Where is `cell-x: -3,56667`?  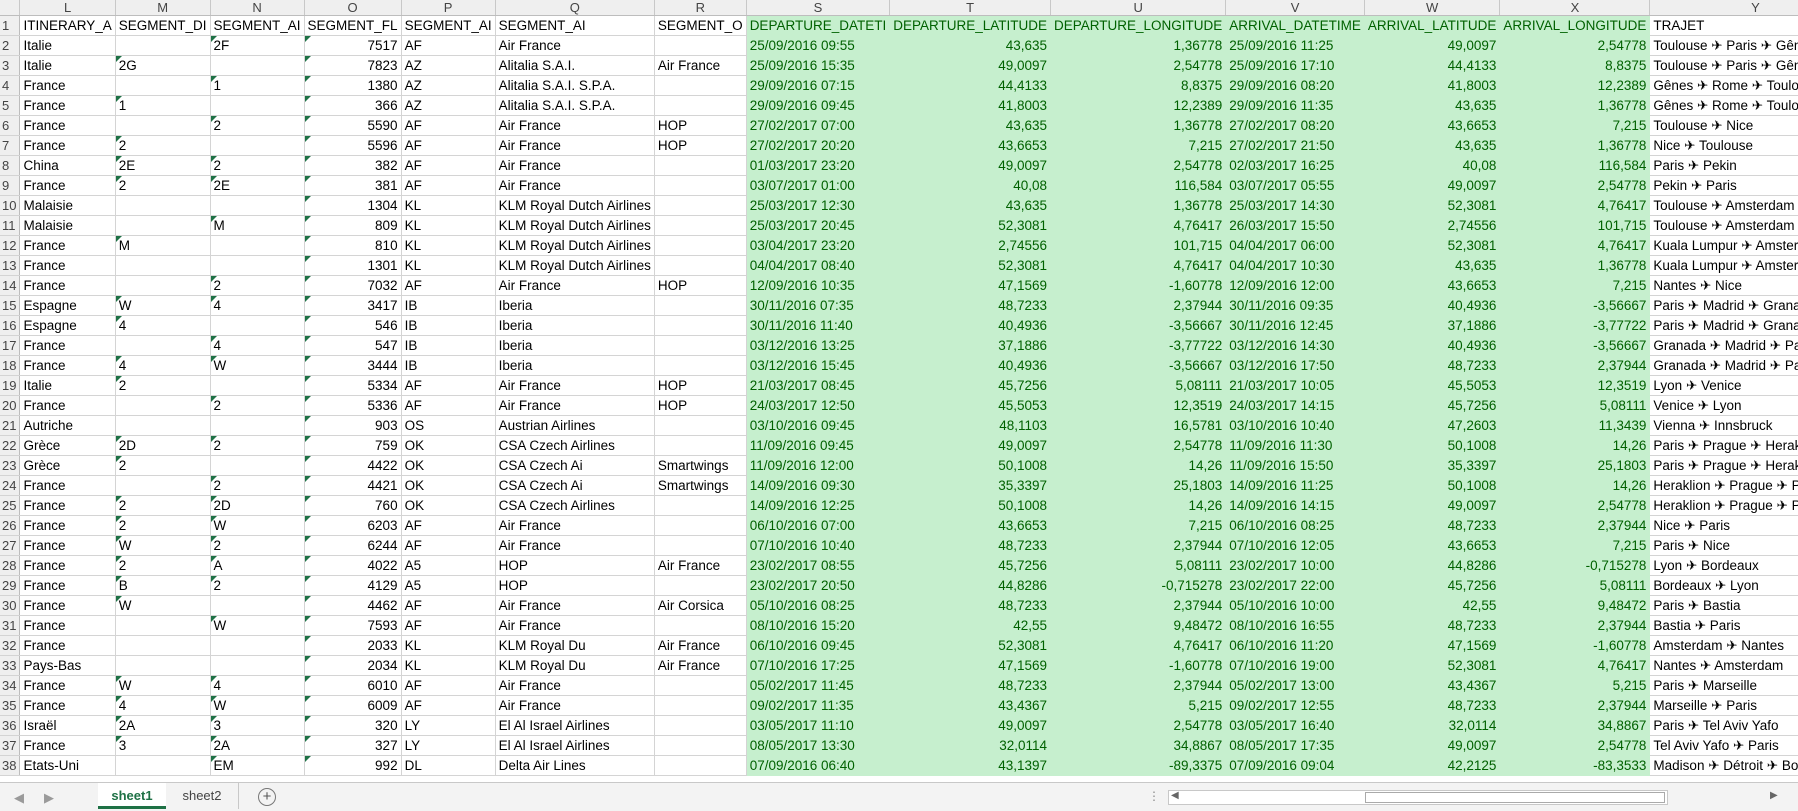
cell-x: -3,56667 is located at coordinates (1575, 305).